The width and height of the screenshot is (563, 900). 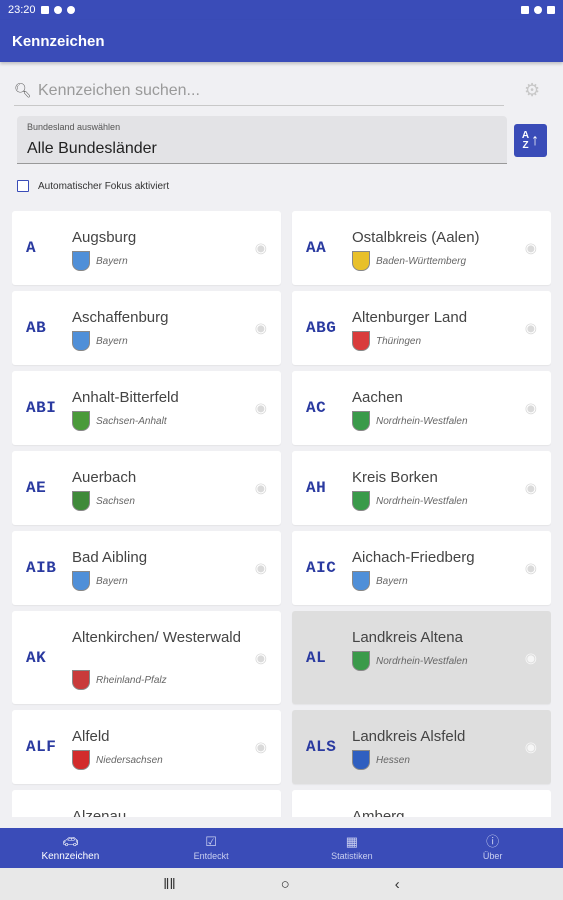 I want to click on plate-code: AK, so click(x=36, y=657).